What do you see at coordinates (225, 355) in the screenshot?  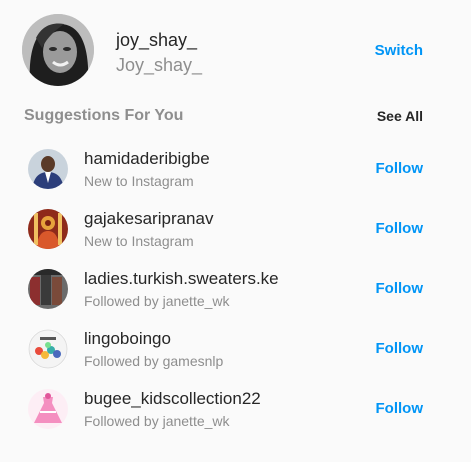 I see `list-item: lingoboingo Followed by gamesnlp Follow` at bounding box center [225, 355].